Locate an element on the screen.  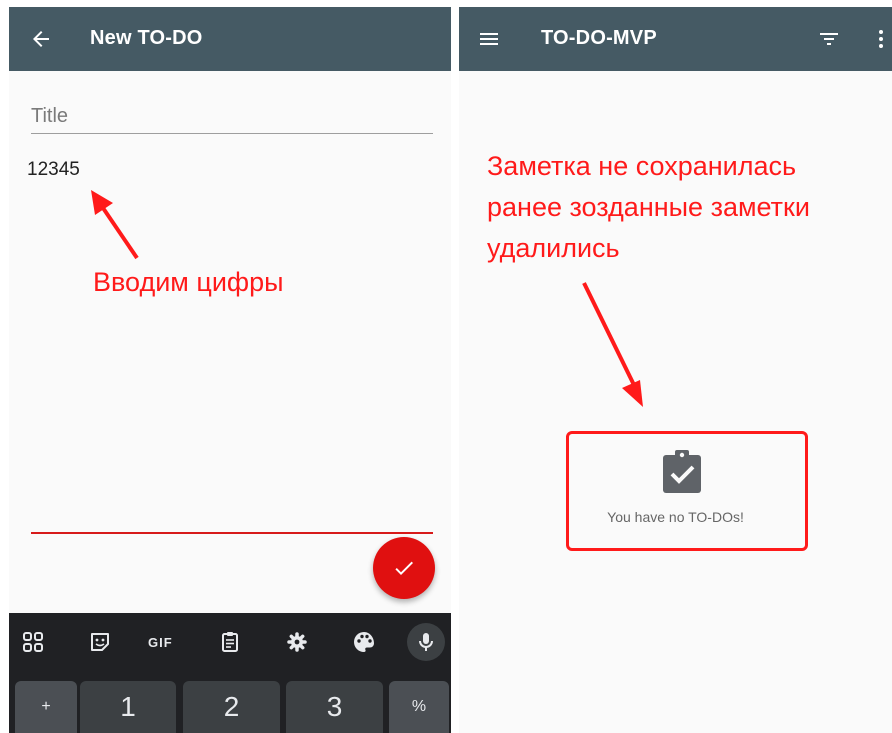
key-1: 1 is located at coordinates (128, 707).